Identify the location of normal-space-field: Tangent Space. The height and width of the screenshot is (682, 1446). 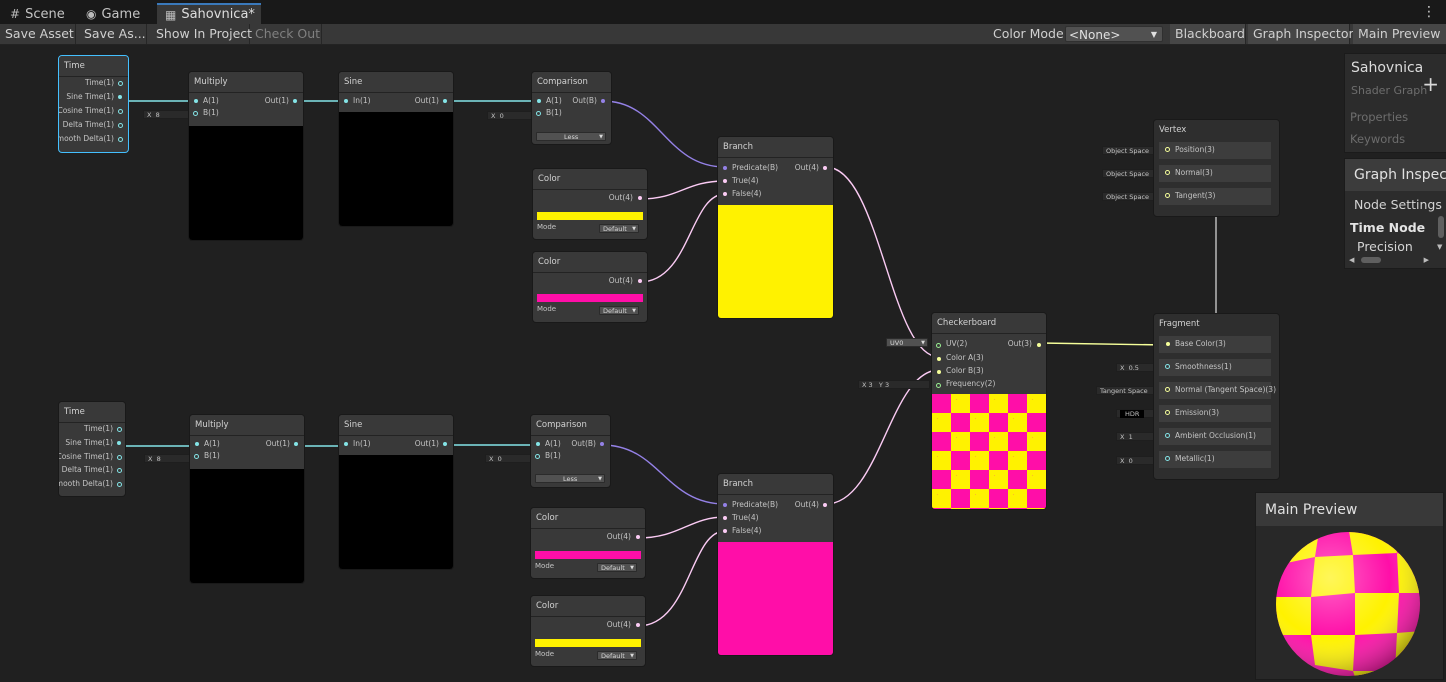
(1126, 390).